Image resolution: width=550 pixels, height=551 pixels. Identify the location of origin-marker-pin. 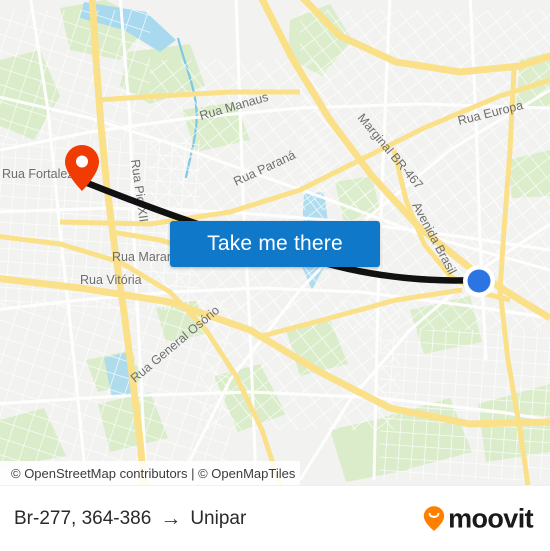
(82, 168).